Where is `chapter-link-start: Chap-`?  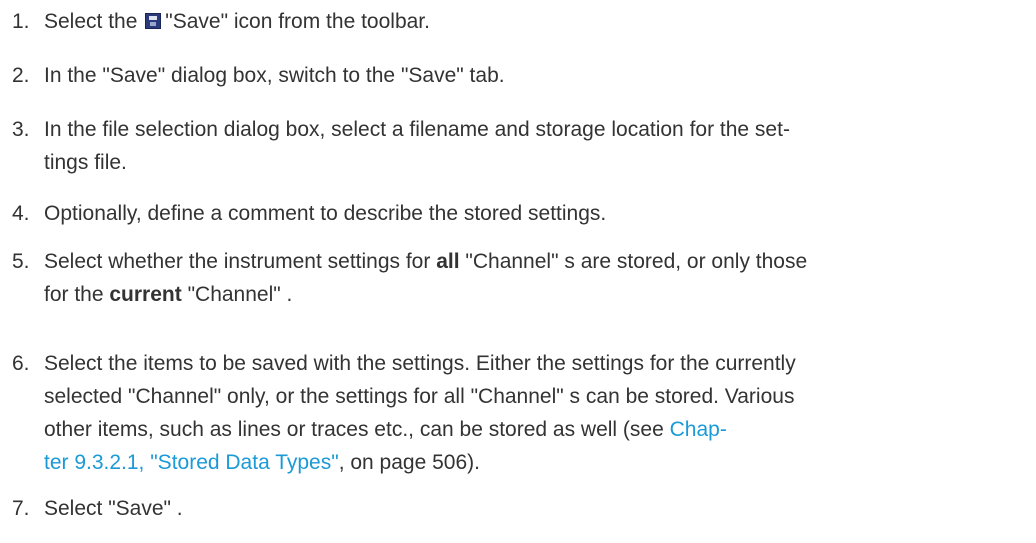
chapter-link-start: Chap- is located at coordinates (698, 429).